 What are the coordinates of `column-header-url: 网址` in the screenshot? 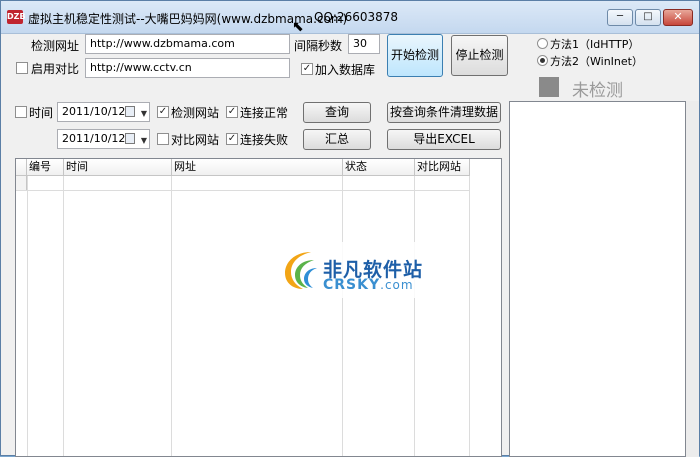 It's located at (257, 167).